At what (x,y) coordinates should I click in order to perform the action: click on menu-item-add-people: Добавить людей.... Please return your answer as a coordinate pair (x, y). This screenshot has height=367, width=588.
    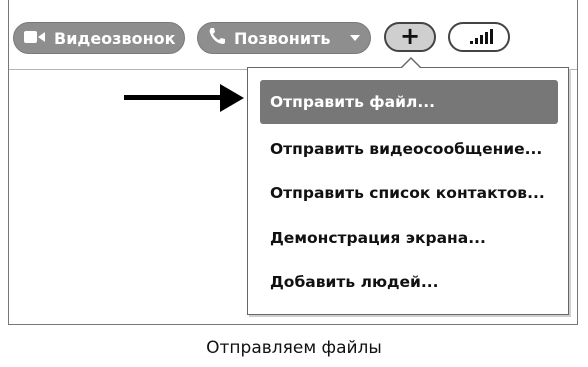
    Looking at the image, I should click on (409, 282).